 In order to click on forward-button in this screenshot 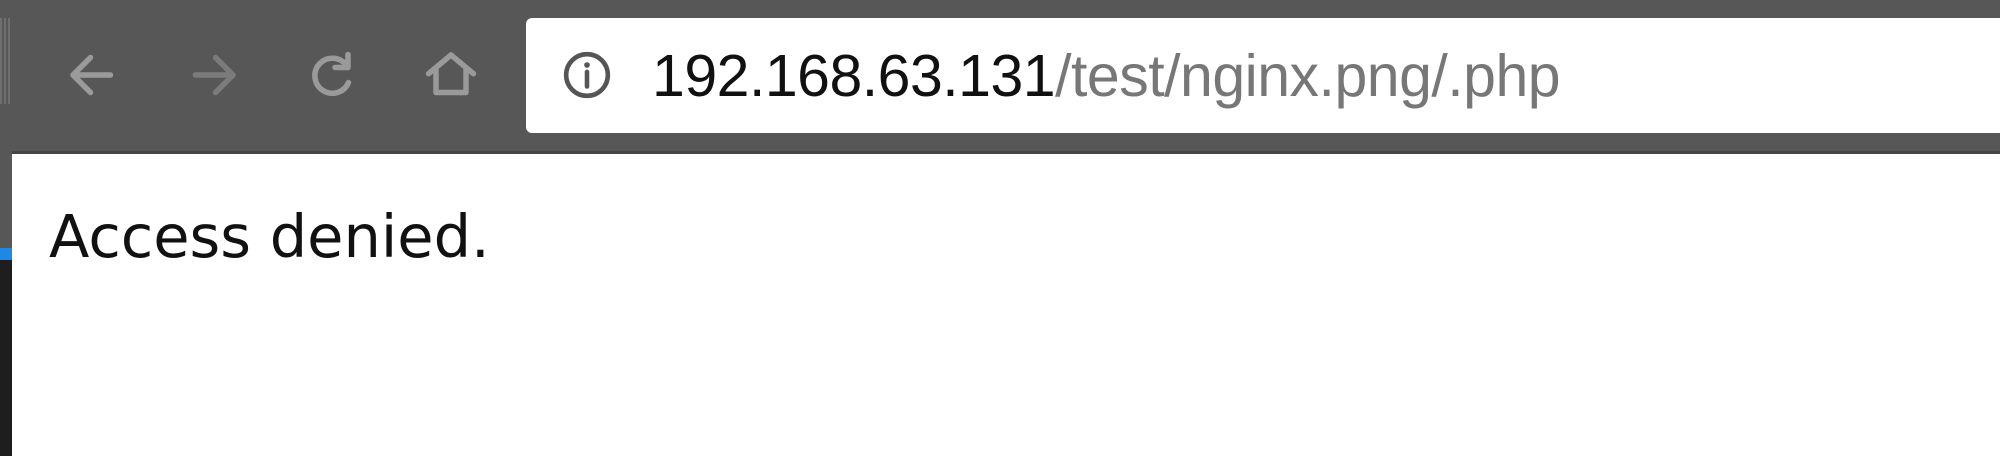, I will do `click(213, 75)`.